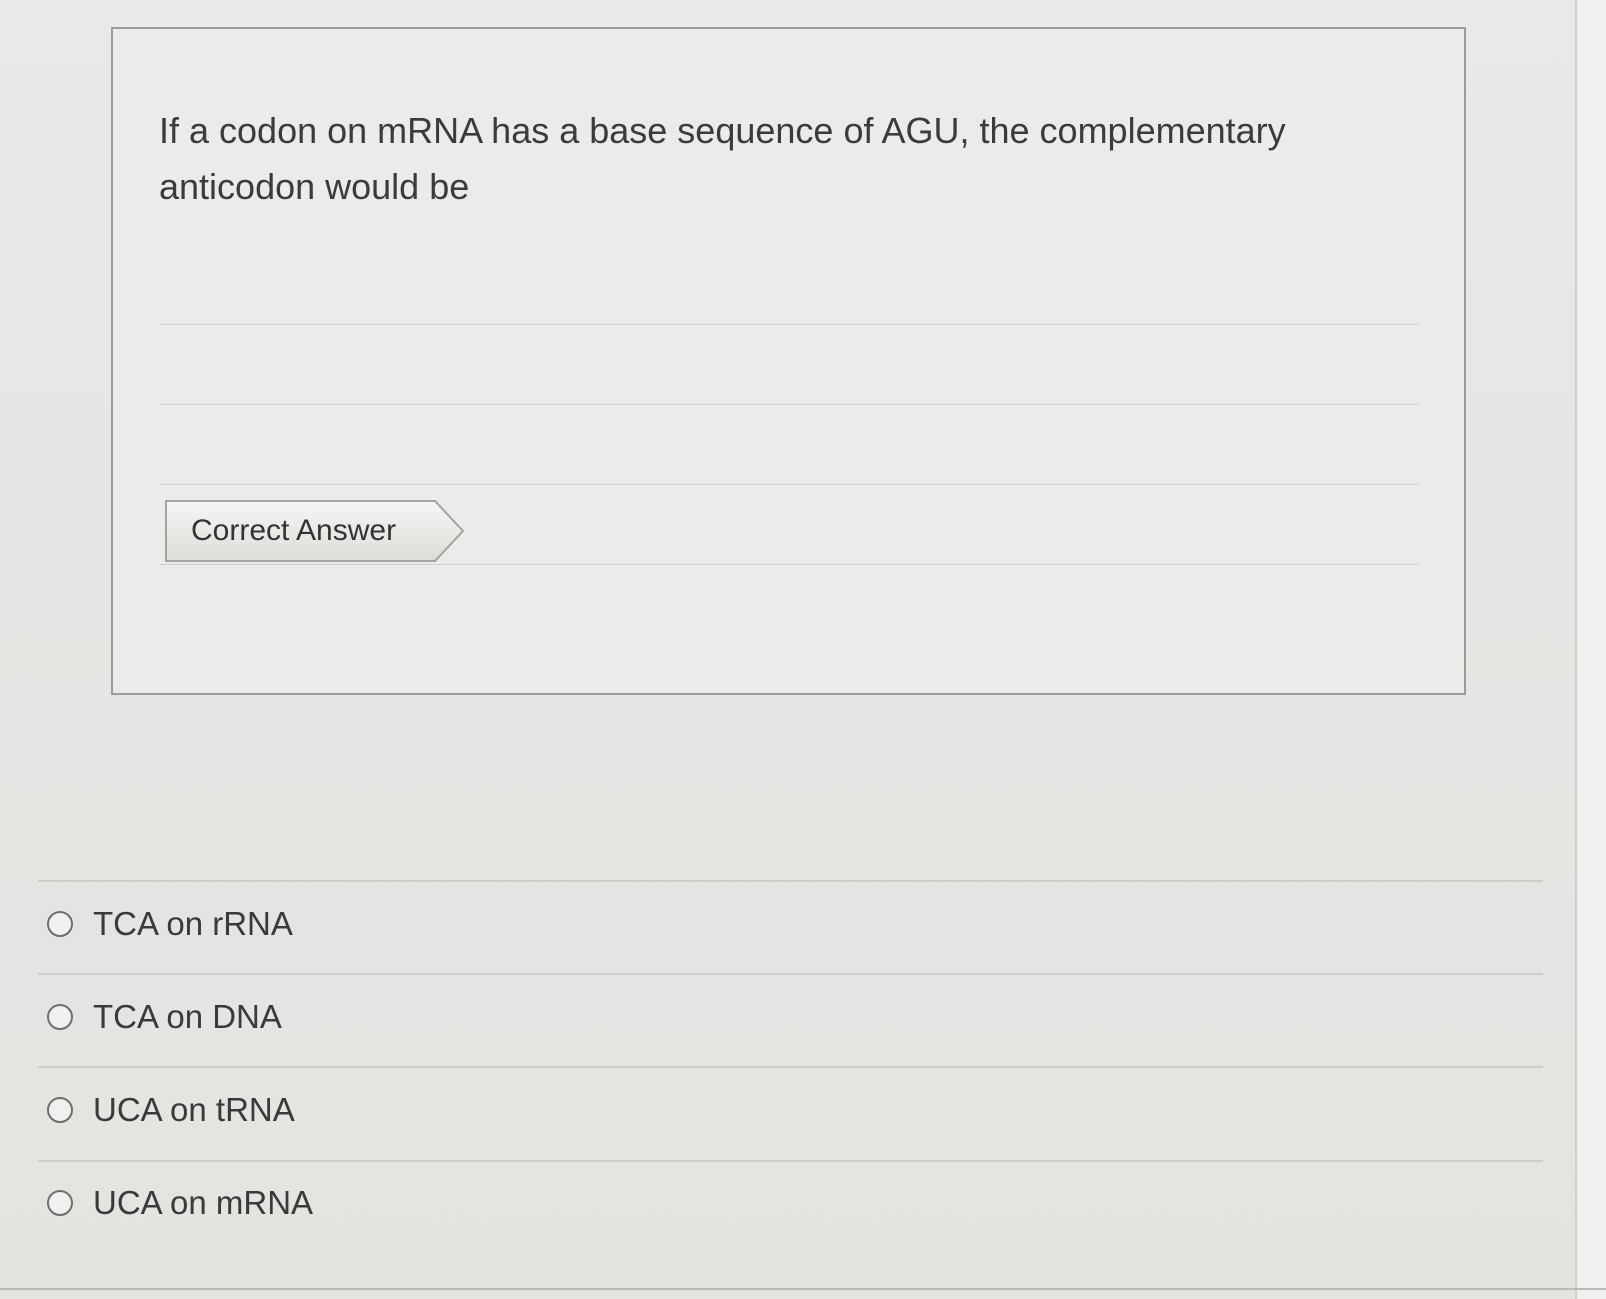  I want to click on option-tca-dna: TCA on DNA, so click(164, 1017).